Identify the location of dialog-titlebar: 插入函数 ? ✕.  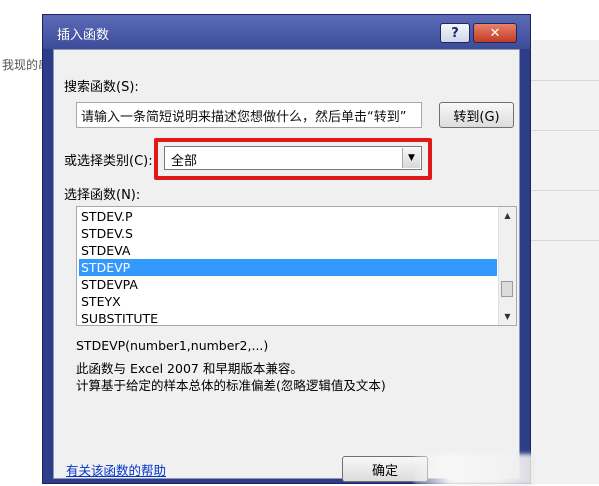
(286, 32).